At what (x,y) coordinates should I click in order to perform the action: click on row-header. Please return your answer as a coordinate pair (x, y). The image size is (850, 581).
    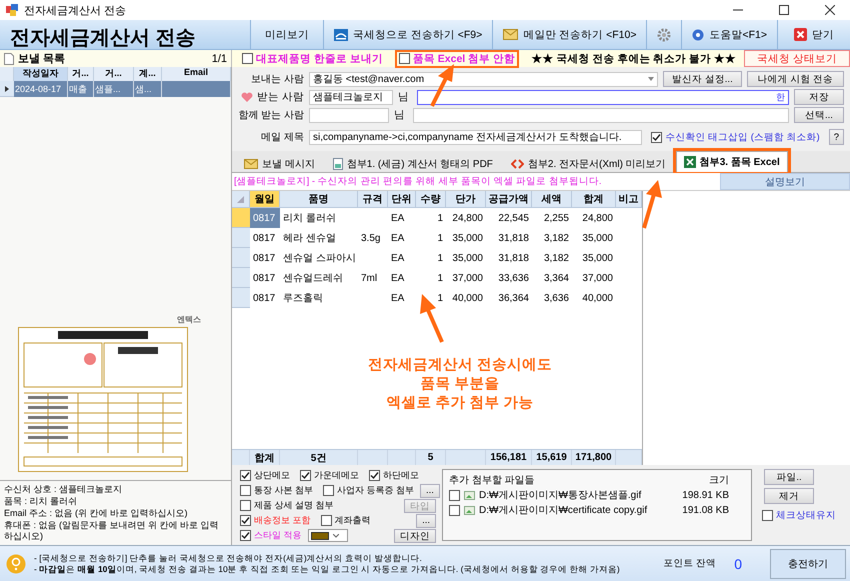
    Looking at the image, I should click on (7, 89).